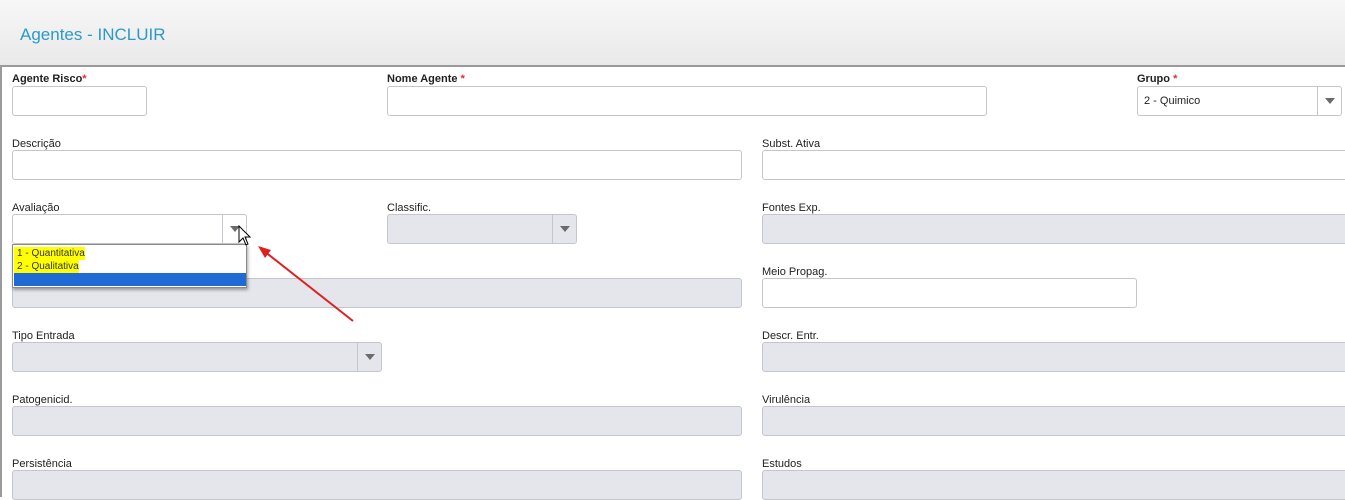 The width and height of the screenshot is (1345, 500). What do you see at coordinates (1053, 485) in the screenshot?
I see `estudos-input` at bounding box center [1053, 485].